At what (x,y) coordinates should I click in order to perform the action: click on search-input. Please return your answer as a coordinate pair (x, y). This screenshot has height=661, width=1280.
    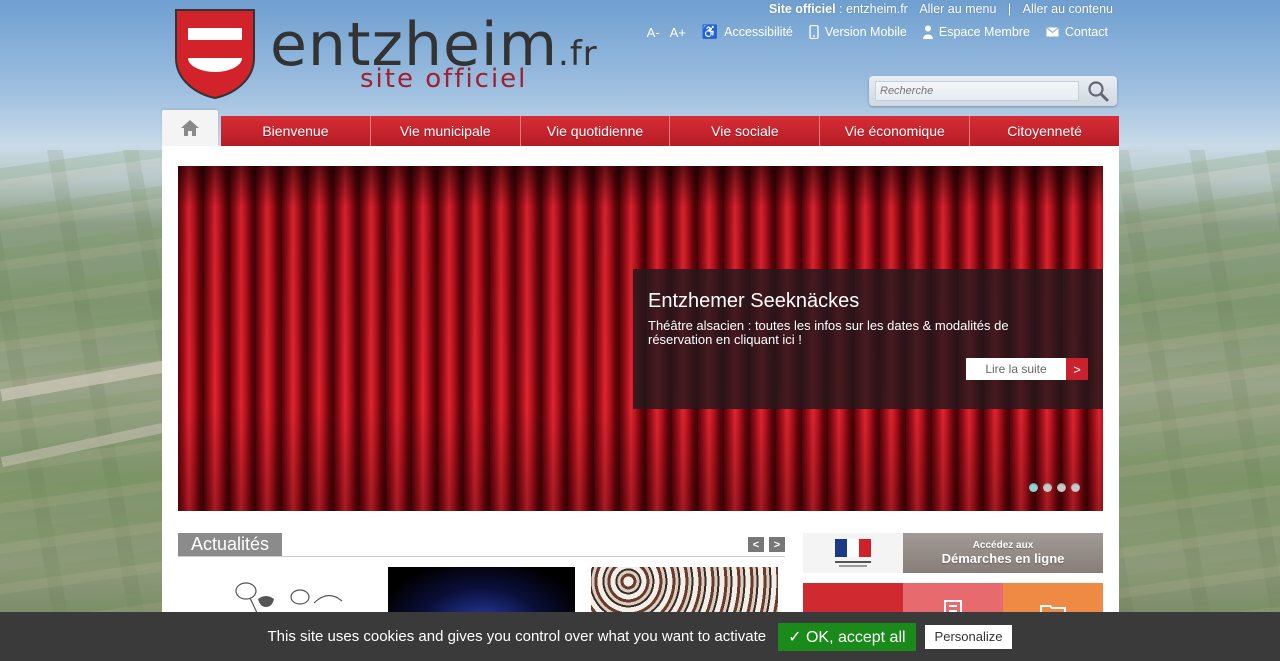
    Looking at the image, I should click on (977, 91).